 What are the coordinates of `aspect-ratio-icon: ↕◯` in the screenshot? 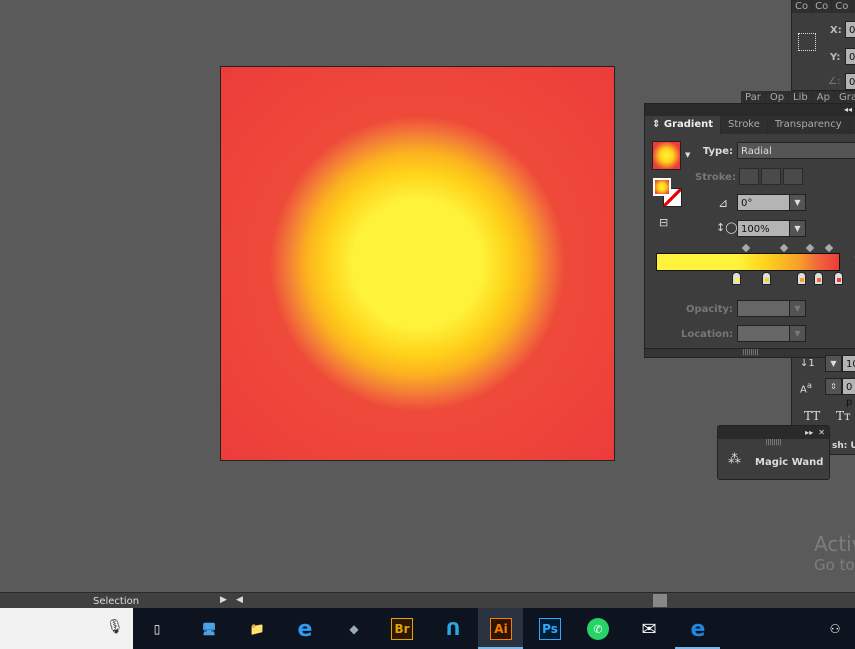 It's located at (727, 227).